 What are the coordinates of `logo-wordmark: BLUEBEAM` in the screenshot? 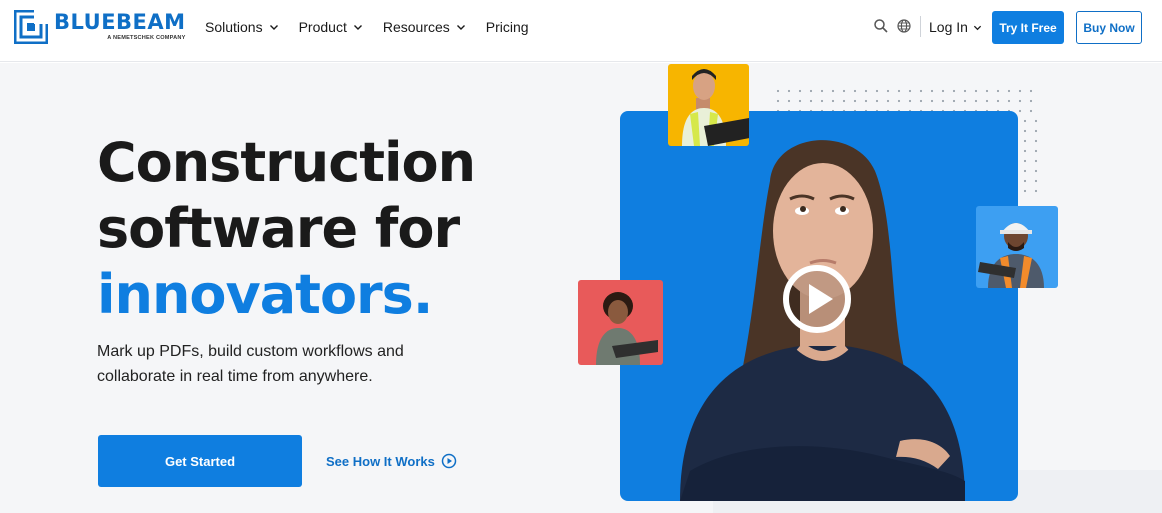 It's located at (120, 22).